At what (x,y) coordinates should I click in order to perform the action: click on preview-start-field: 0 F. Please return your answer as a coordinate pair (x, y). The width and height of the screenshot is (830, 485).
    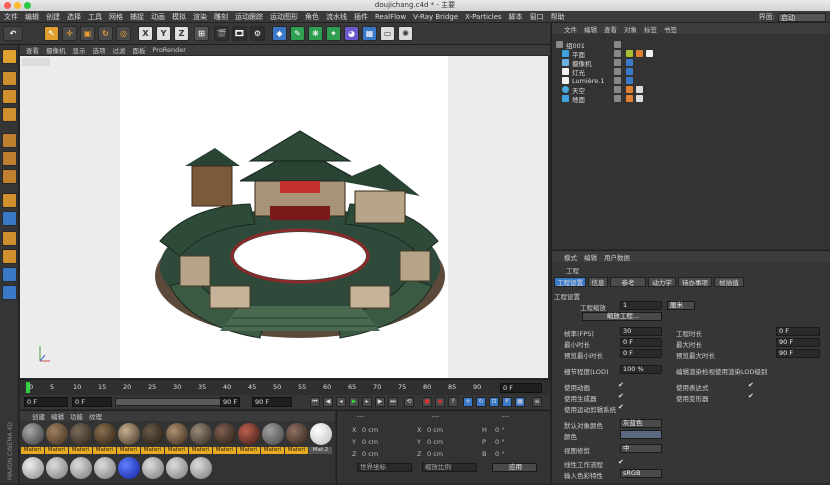
    Looking at the image, I should click on (92, 402).